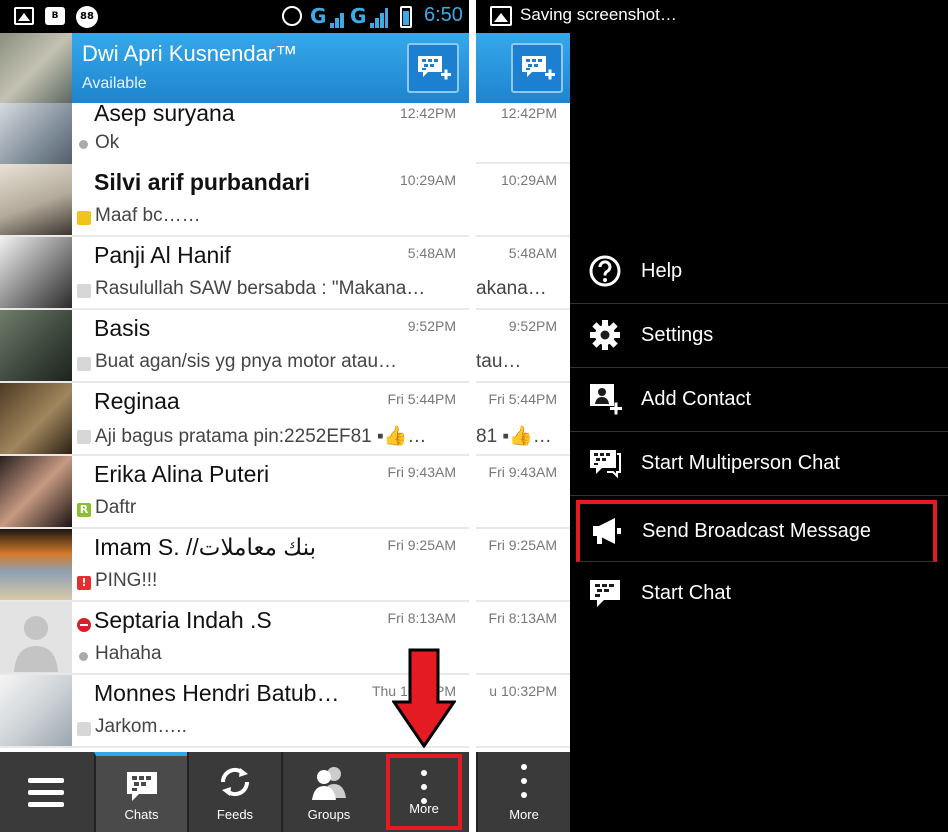 Image resolution: width=948 pixels, height=832 pixels. What do you see at coordinates (686, 593) in the screenshot?
I see `menu-item-label: Start Chat` at bounding box center [686, 593].